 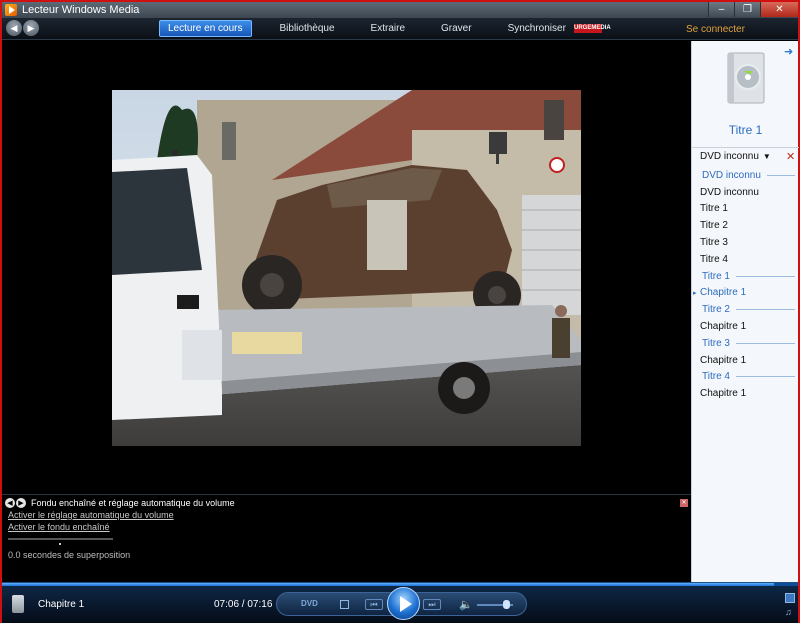 What do you see at coordinates (11, 10) in the screenshot?
I see `media-player-icon` at bounding box center [11, 10].